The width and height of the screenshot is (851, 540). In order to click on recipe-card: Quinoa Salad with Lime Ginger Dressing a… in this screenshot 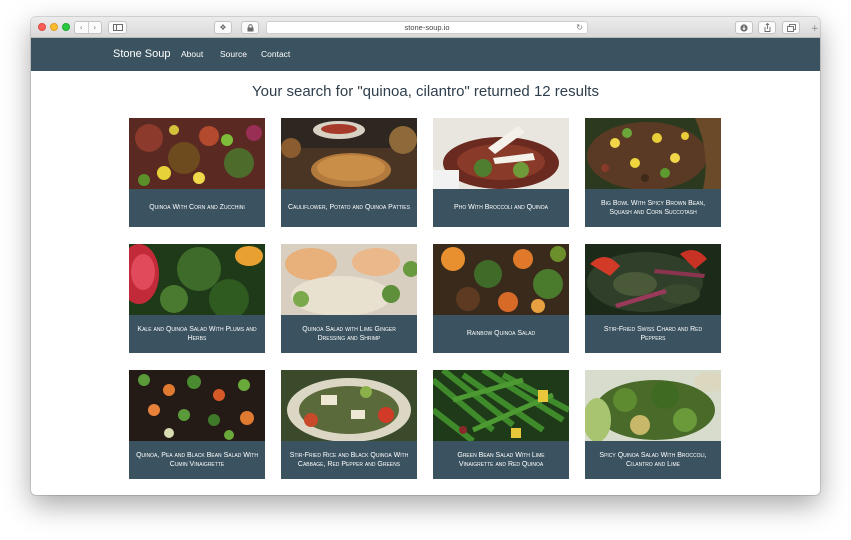, I will do `click(349, 298)`.